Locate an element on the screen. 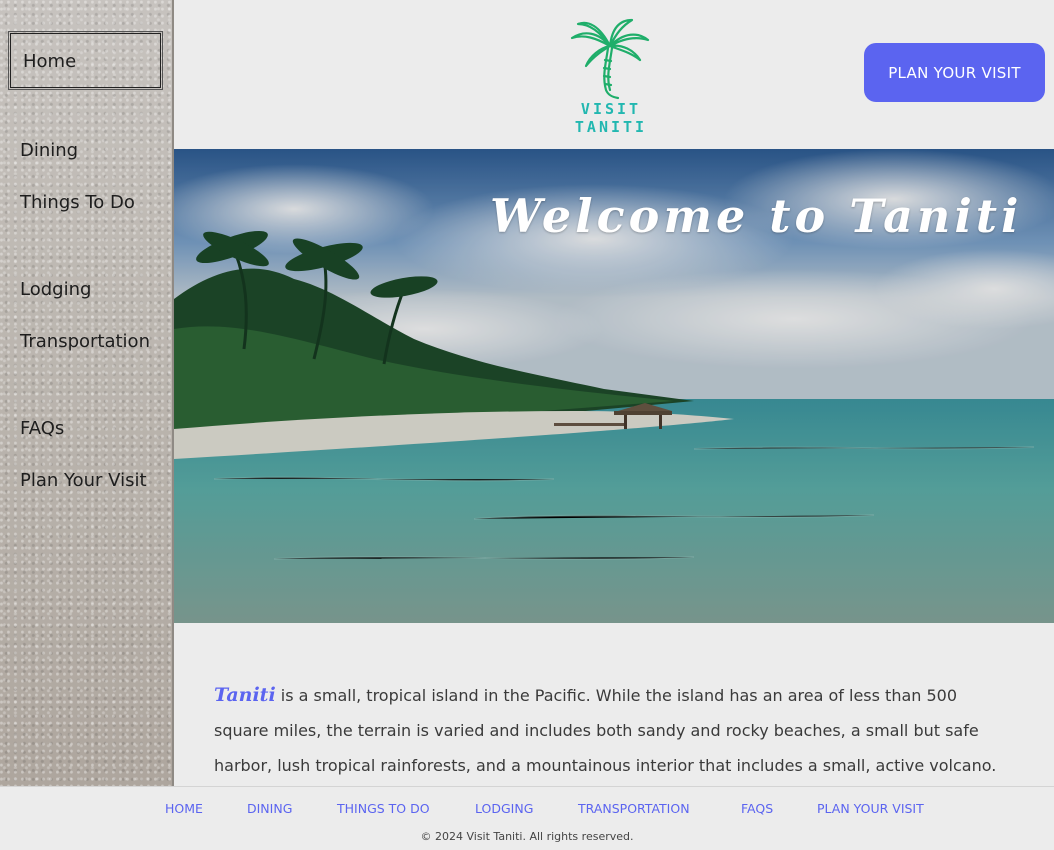  sidebar-item-things-to-do: Things To Do is located at coordinates (77, 202).